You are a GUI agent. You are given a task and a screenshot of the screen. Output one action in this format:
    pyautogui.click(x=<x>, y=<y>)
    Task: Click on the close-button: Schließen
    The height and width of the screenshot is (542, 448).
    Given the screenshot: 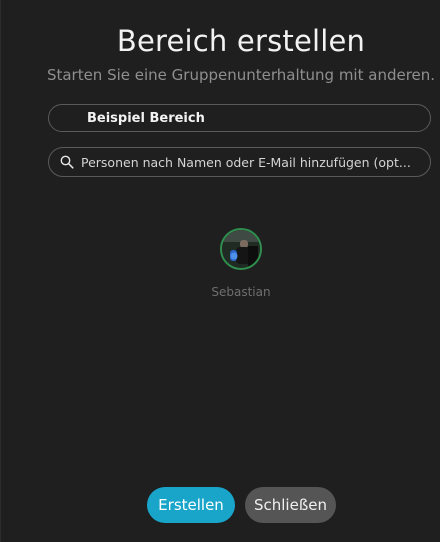 What is the action you would take?
    pyautogui.click(x=290, y=505)
    